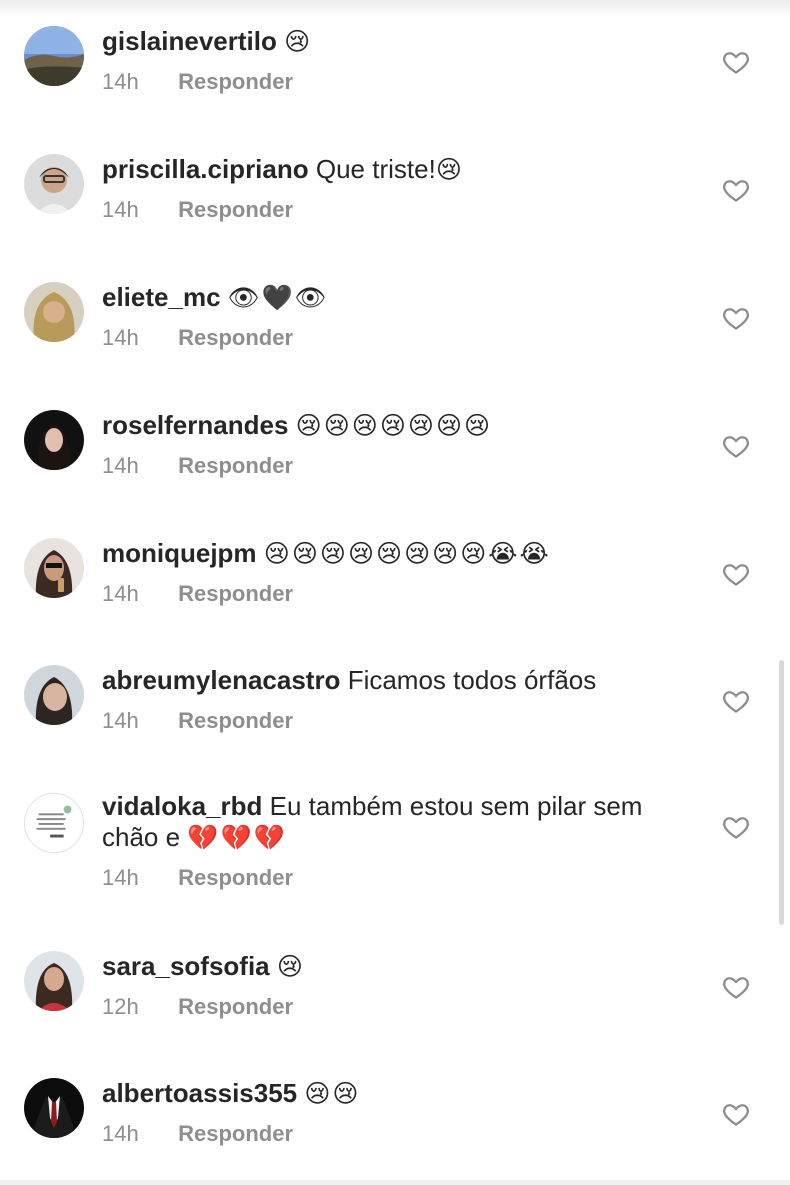 The height and width of the screenshot is (1185, 790). What do you see at coordinates (402, 1113) in the screenshot?
I see `comment-body: albertoassis355 😢😢 14h Responder` at bounding box center [402, 1113].